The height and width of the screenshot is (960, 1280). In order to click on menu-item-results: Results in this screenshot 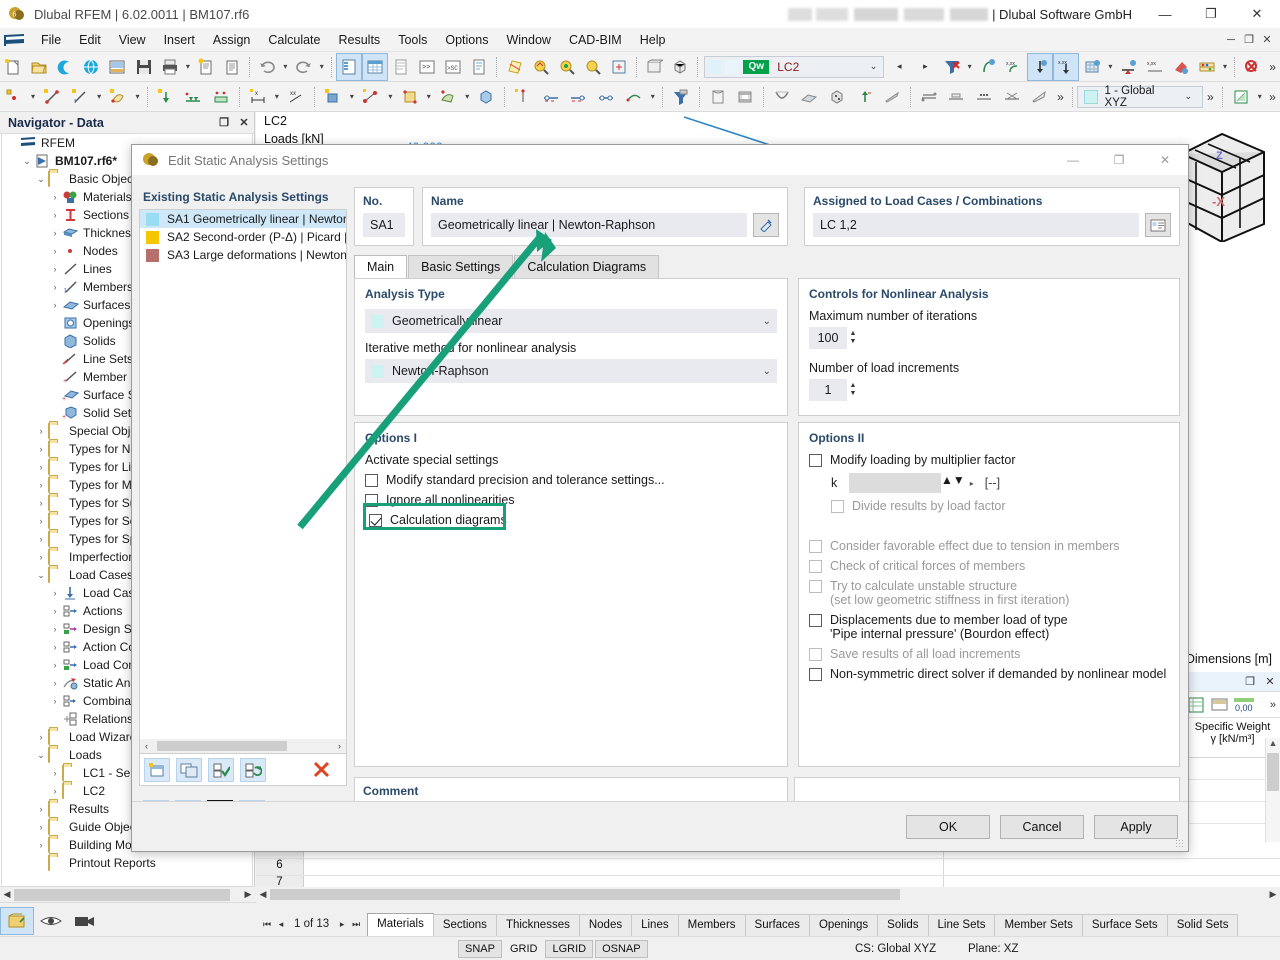, I will do `click(360, 40)`.